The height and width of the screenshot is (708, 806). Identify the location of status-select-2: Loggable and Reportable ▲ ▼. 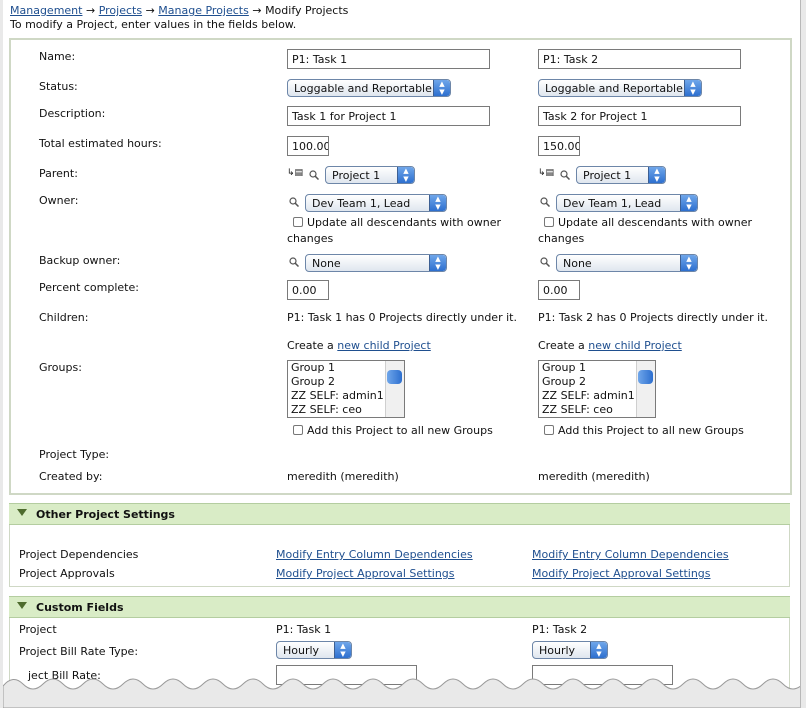
(620, 88).